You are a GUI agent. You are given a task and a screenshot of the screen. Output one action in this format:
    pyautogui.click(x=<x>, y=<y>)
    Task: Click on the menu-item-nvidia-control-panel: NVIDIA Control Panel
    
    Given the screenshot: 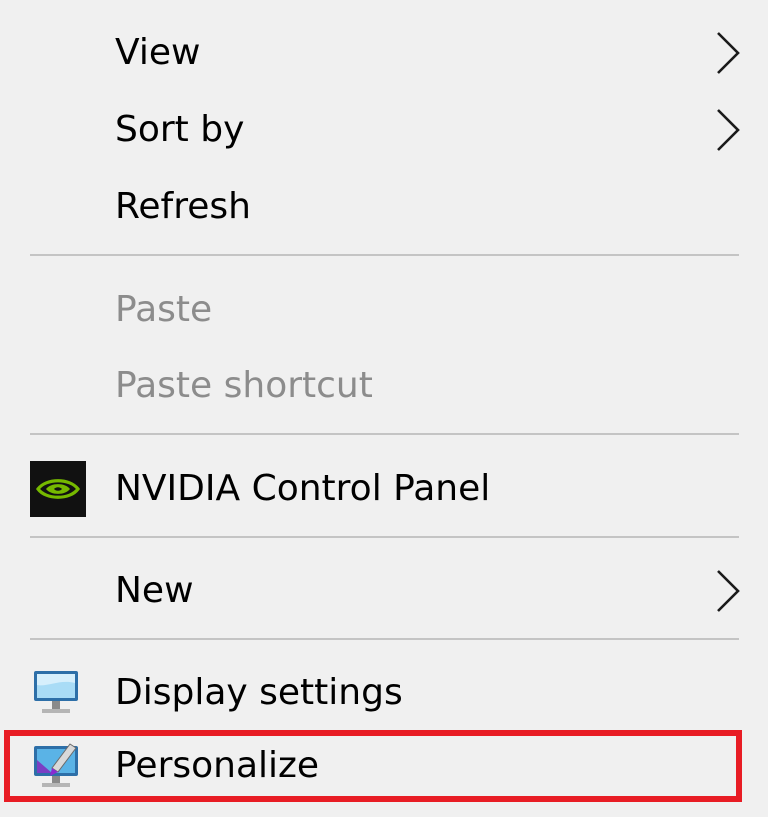 What is the action you would take?
    pyautogui.click(x=384, y=489)
    